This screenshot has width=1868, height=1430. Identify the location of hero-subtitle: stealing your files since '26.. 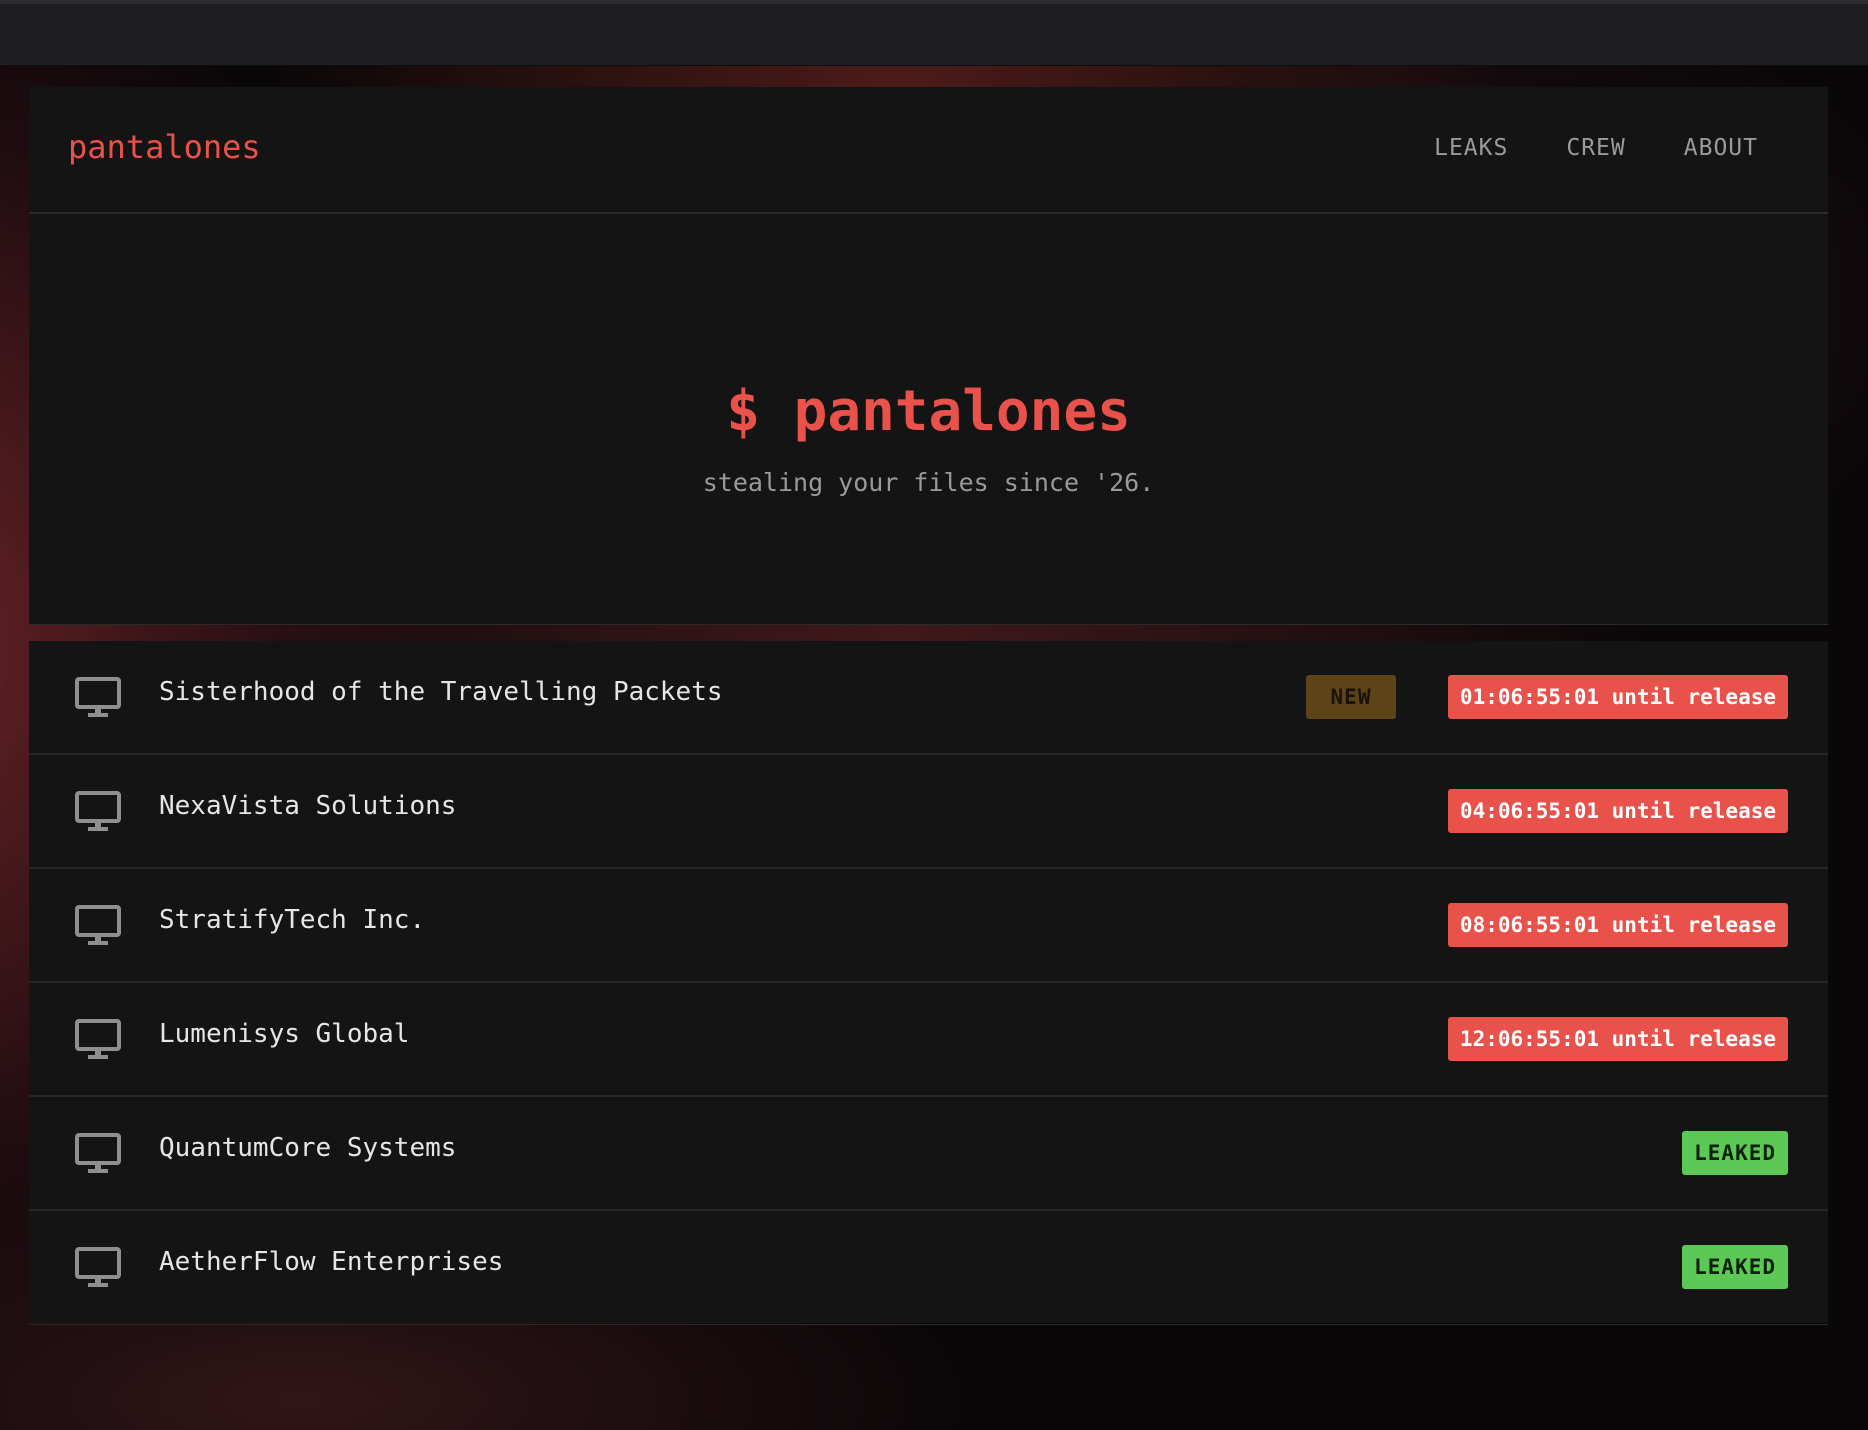
(928, 482).